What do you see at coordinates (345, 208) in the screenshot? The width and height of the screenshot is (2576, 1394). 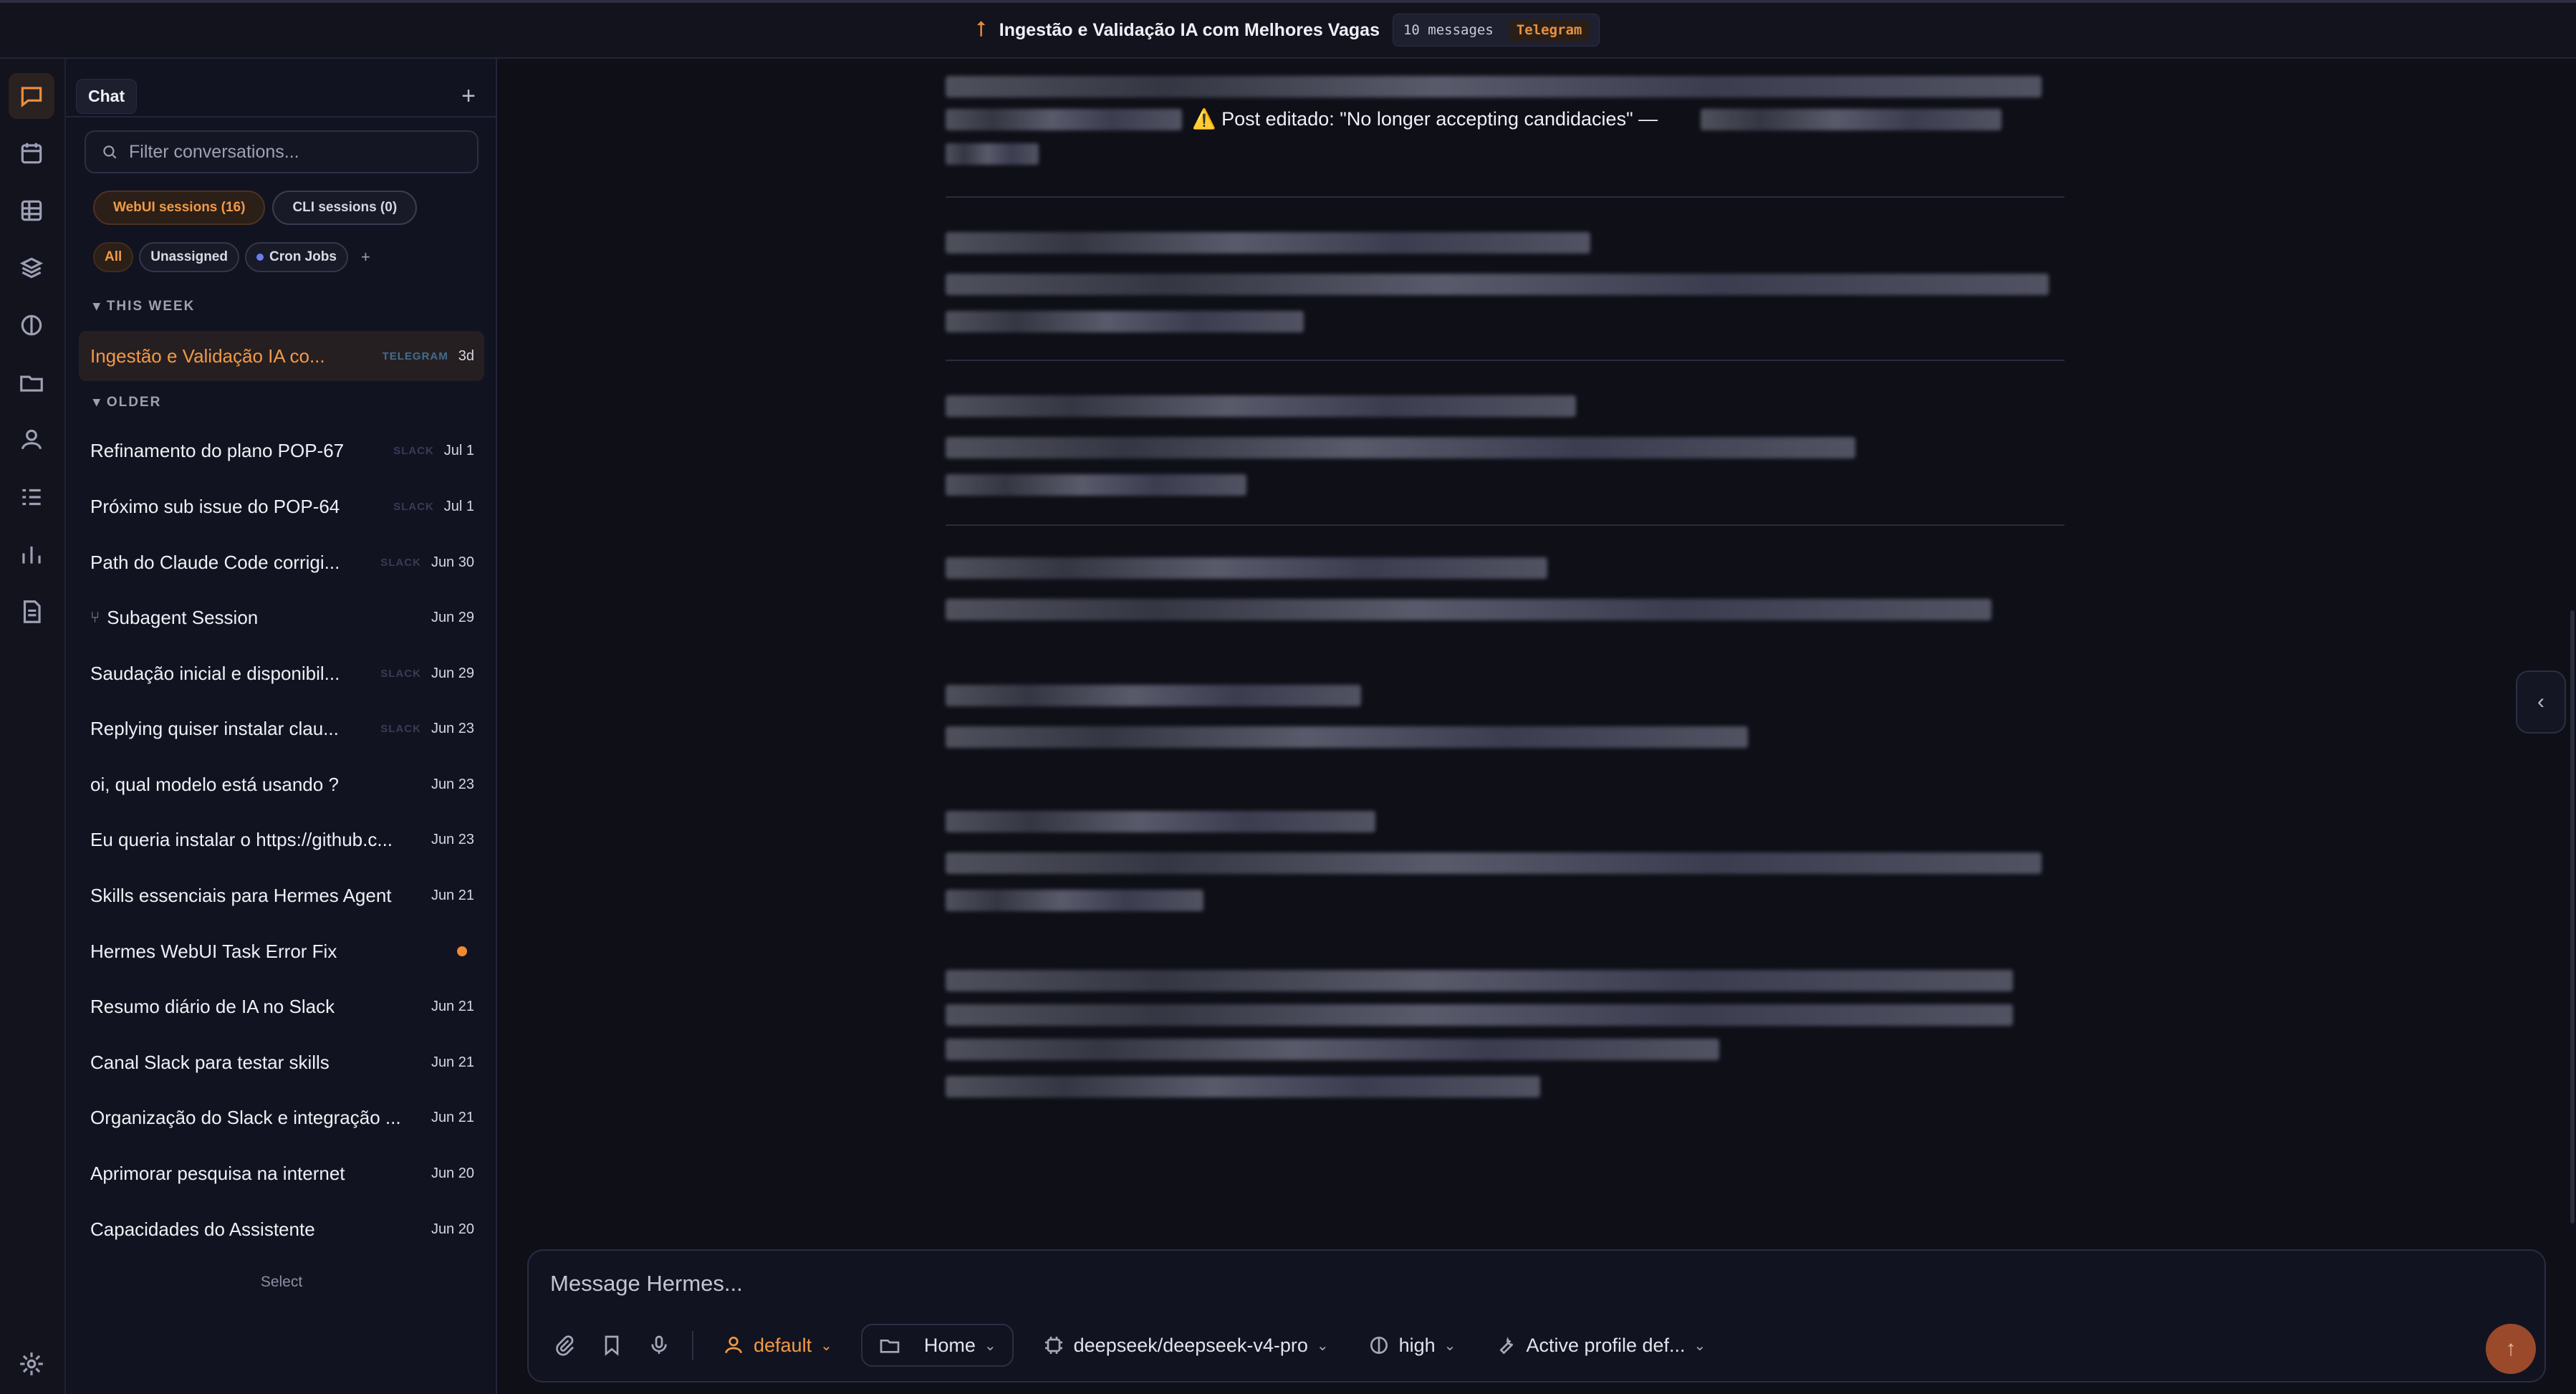 I see `tab-cli-sessions: CLI sessions (0)` at bounding box center [345, 208].